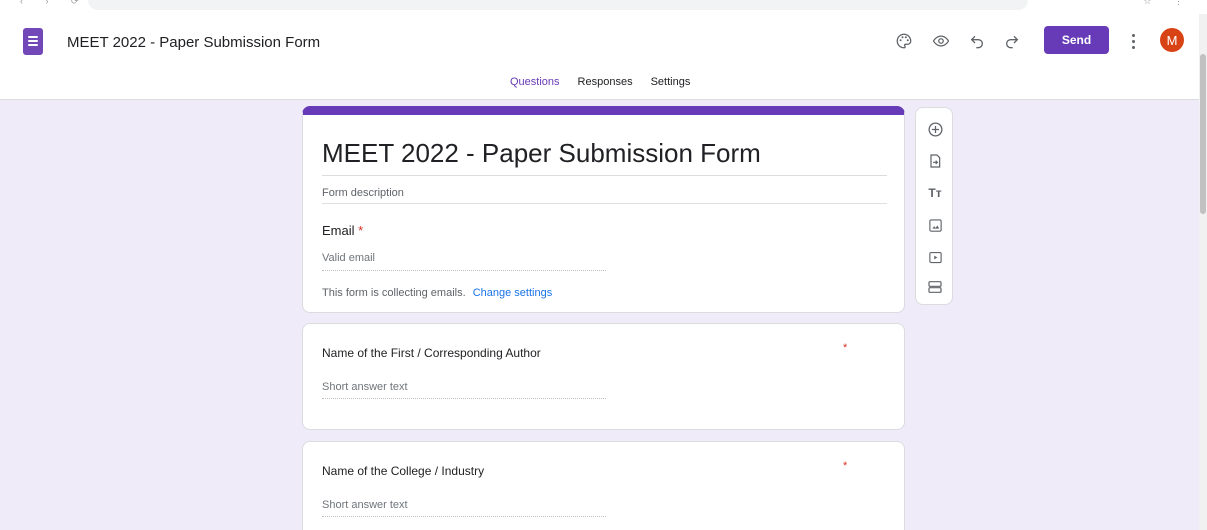  I want to click on description-underline, so click(604, 203).